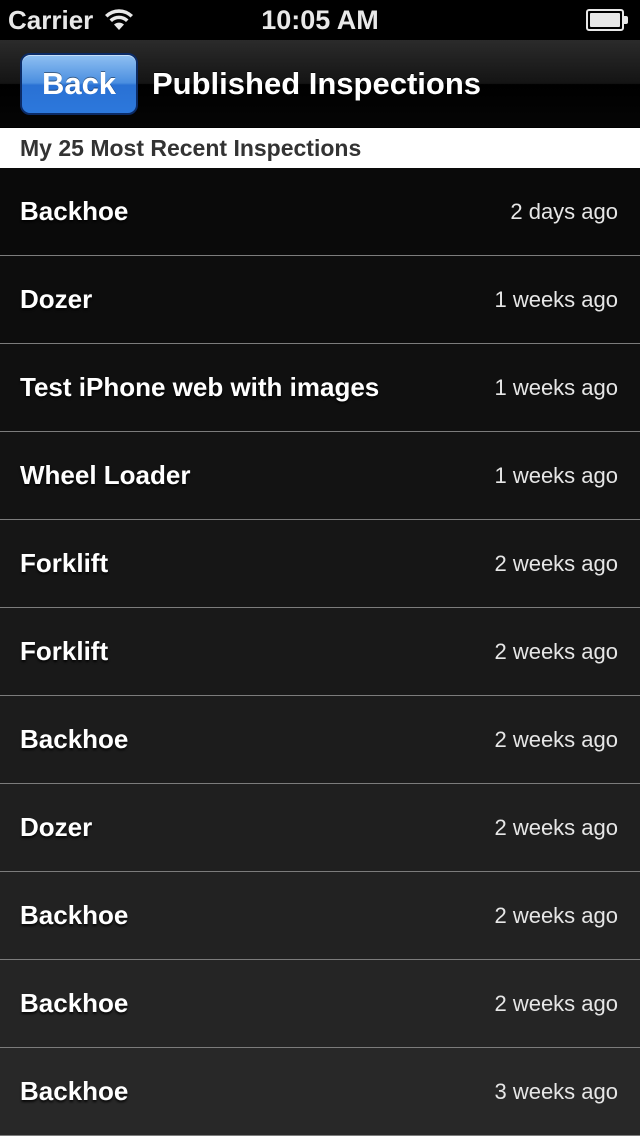 Image resolution: width=640 pixels, height=1136 pixels. What do you see at coordinates (320, 148) in the screenshot?
I see `section-header: My 25 Most Recent Inspections` at bounding box center [320, 148].